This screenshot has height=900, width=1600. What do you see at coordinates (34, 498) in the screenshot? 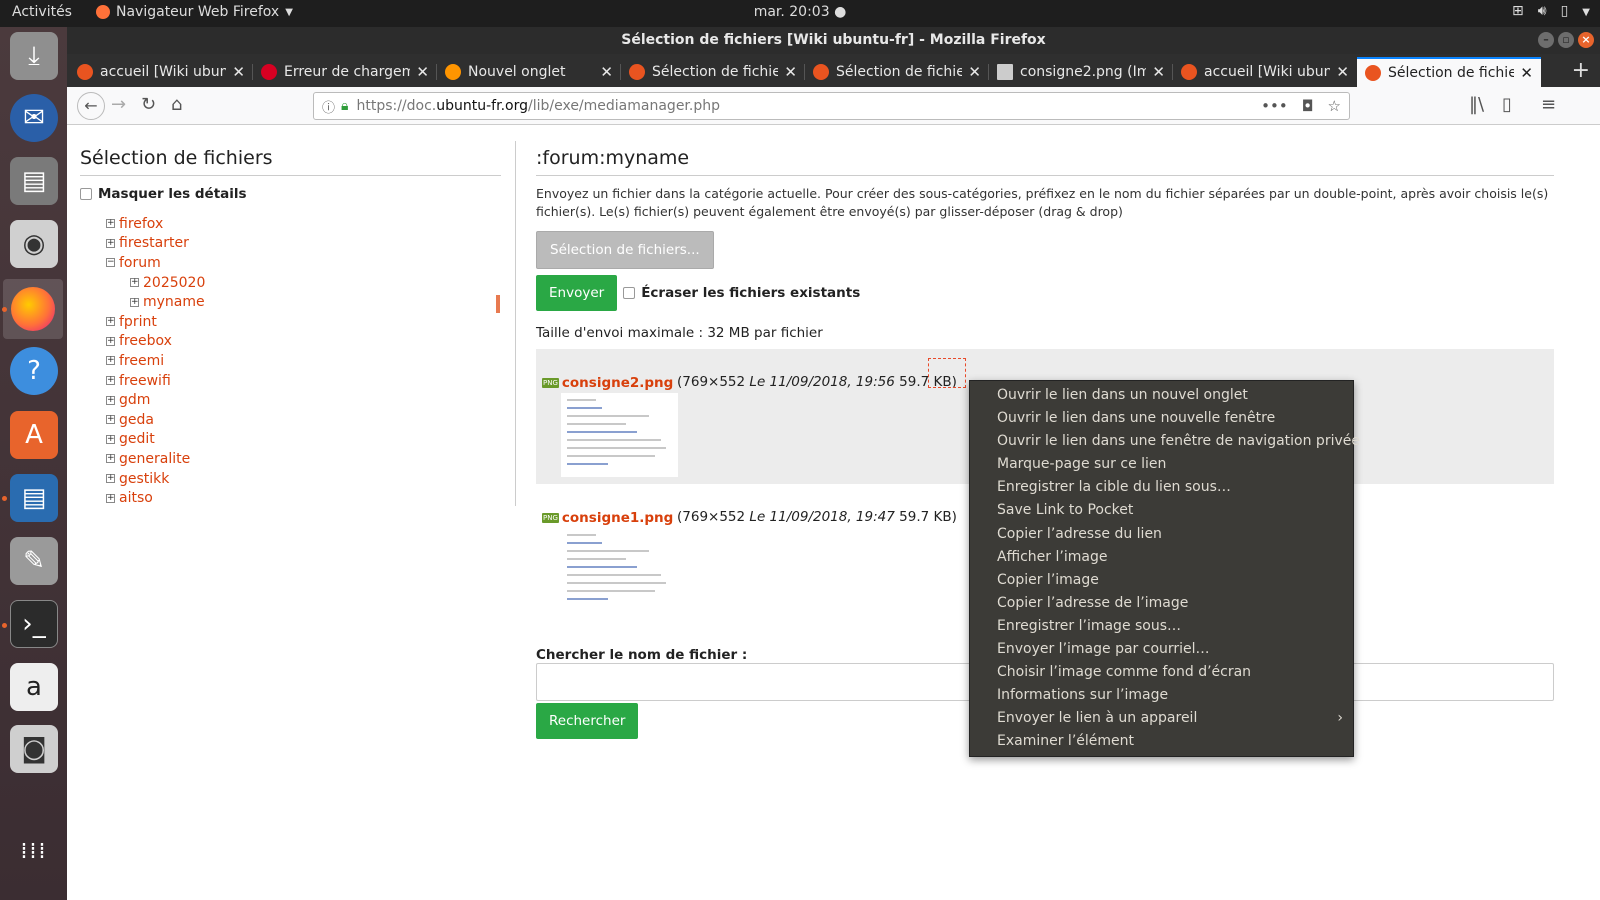
I see `writer-icon: ▤` at bounding box center [34, 498].